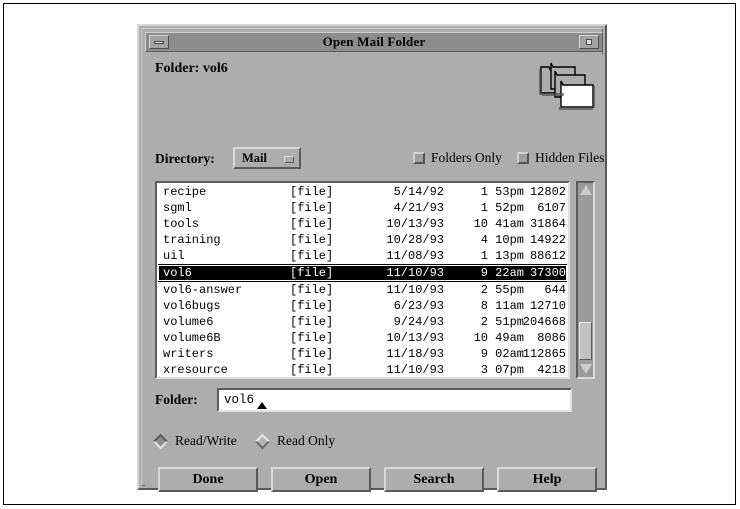 The height and width of the screenshot is (509, 740). Describe the element at coordinates (362, 256) in the screenshot. I see `file-list-row: uil [file] 11/08/93 1 13pm 88612` at that location.